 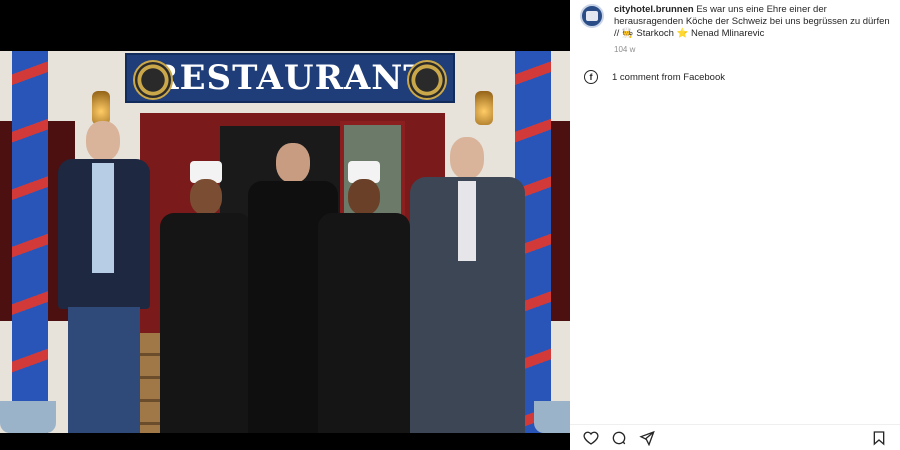 What do you see at coordinates (735, 437) in the screenshot?
I see `action-bar` at bounding box center [735, 437].